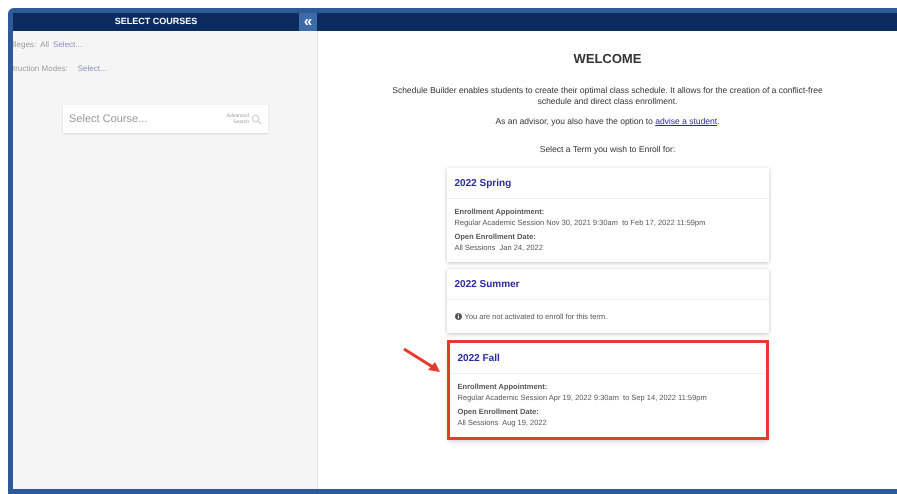  Describe the element at coordinates (718, 121) in the screenshot. I see `period-text: .` at that location.